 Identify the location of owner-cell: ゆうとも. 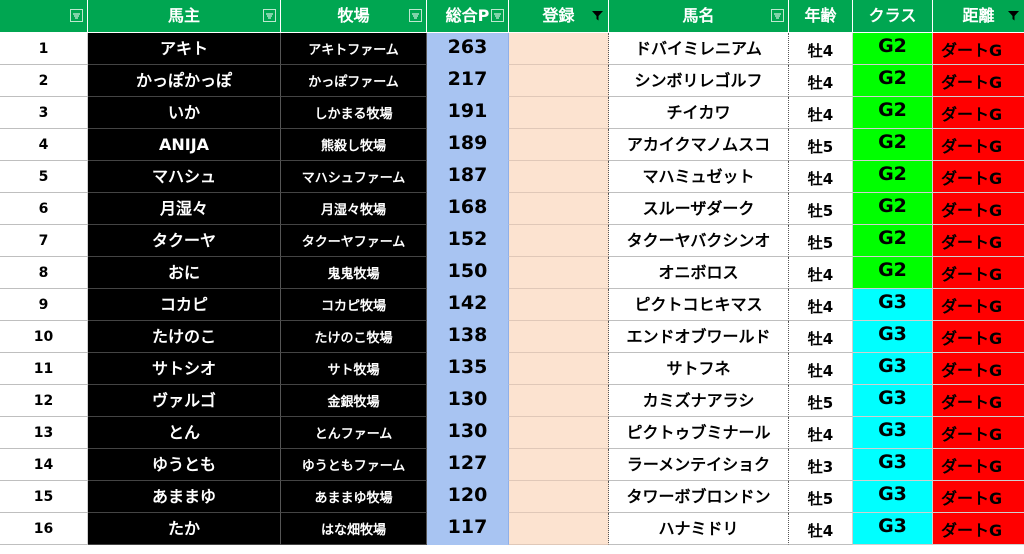
(184, 465).